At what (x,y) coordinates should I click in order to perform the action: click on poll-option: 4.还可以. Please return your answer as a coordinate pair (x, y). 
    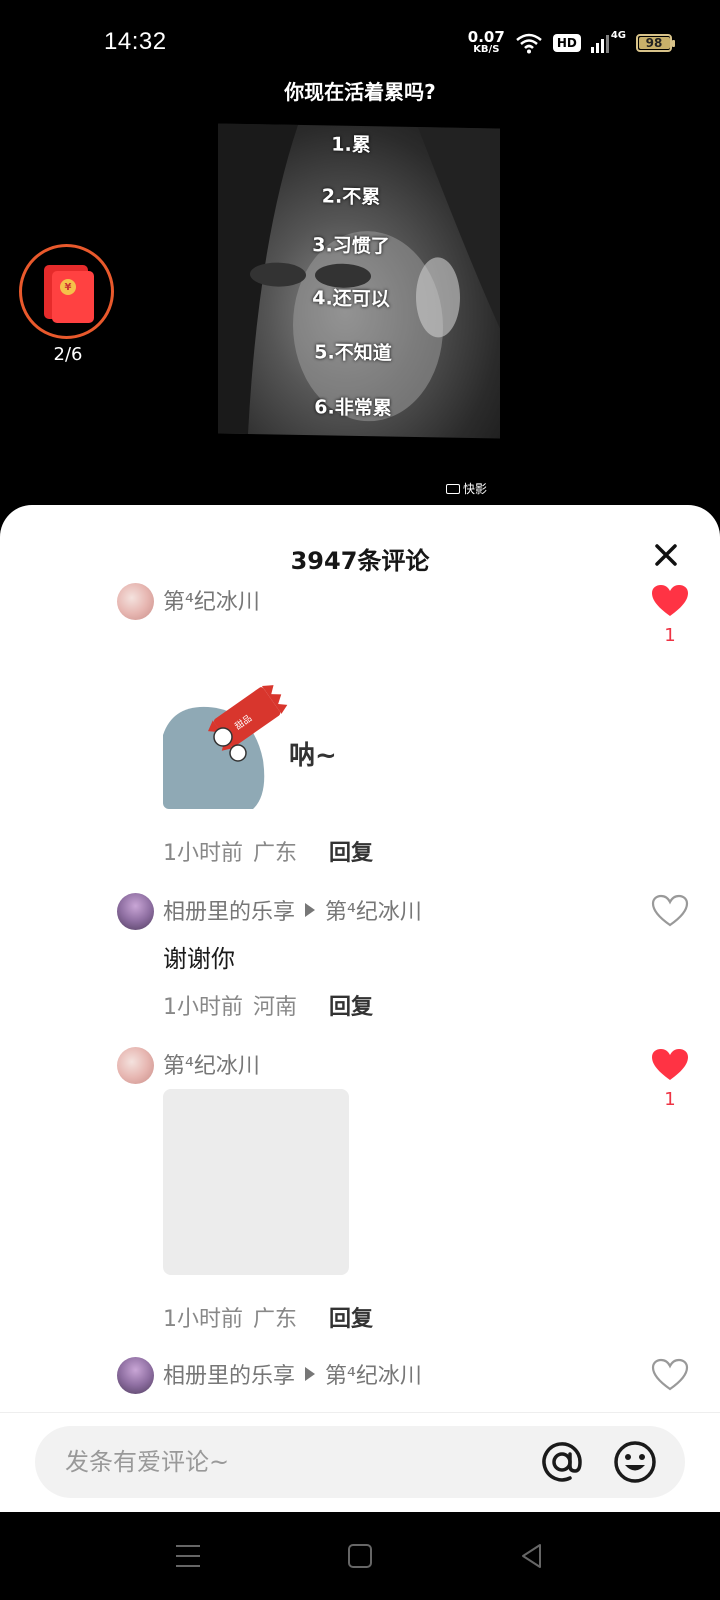
    Looking at the image, I should click on (351, 299).